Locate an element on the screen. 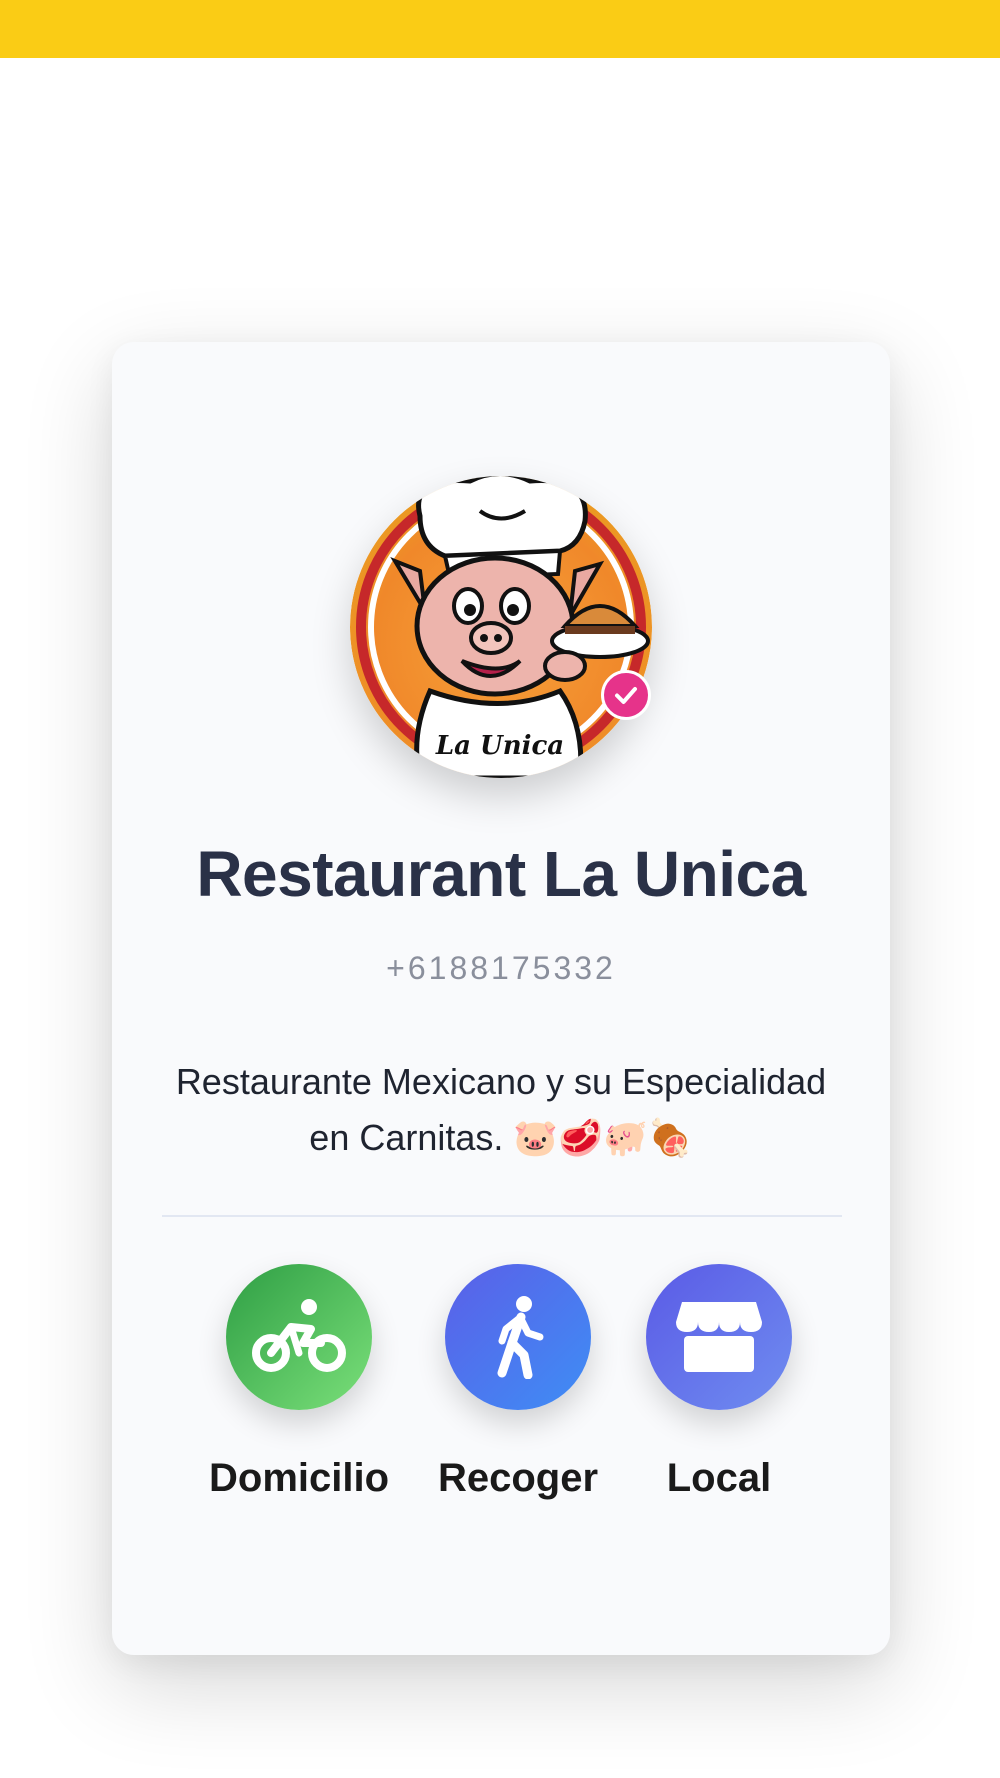 Image resolution: width=1000 pixels, height=1778 pixels. verified-badge is located at coordinates (626, 695).